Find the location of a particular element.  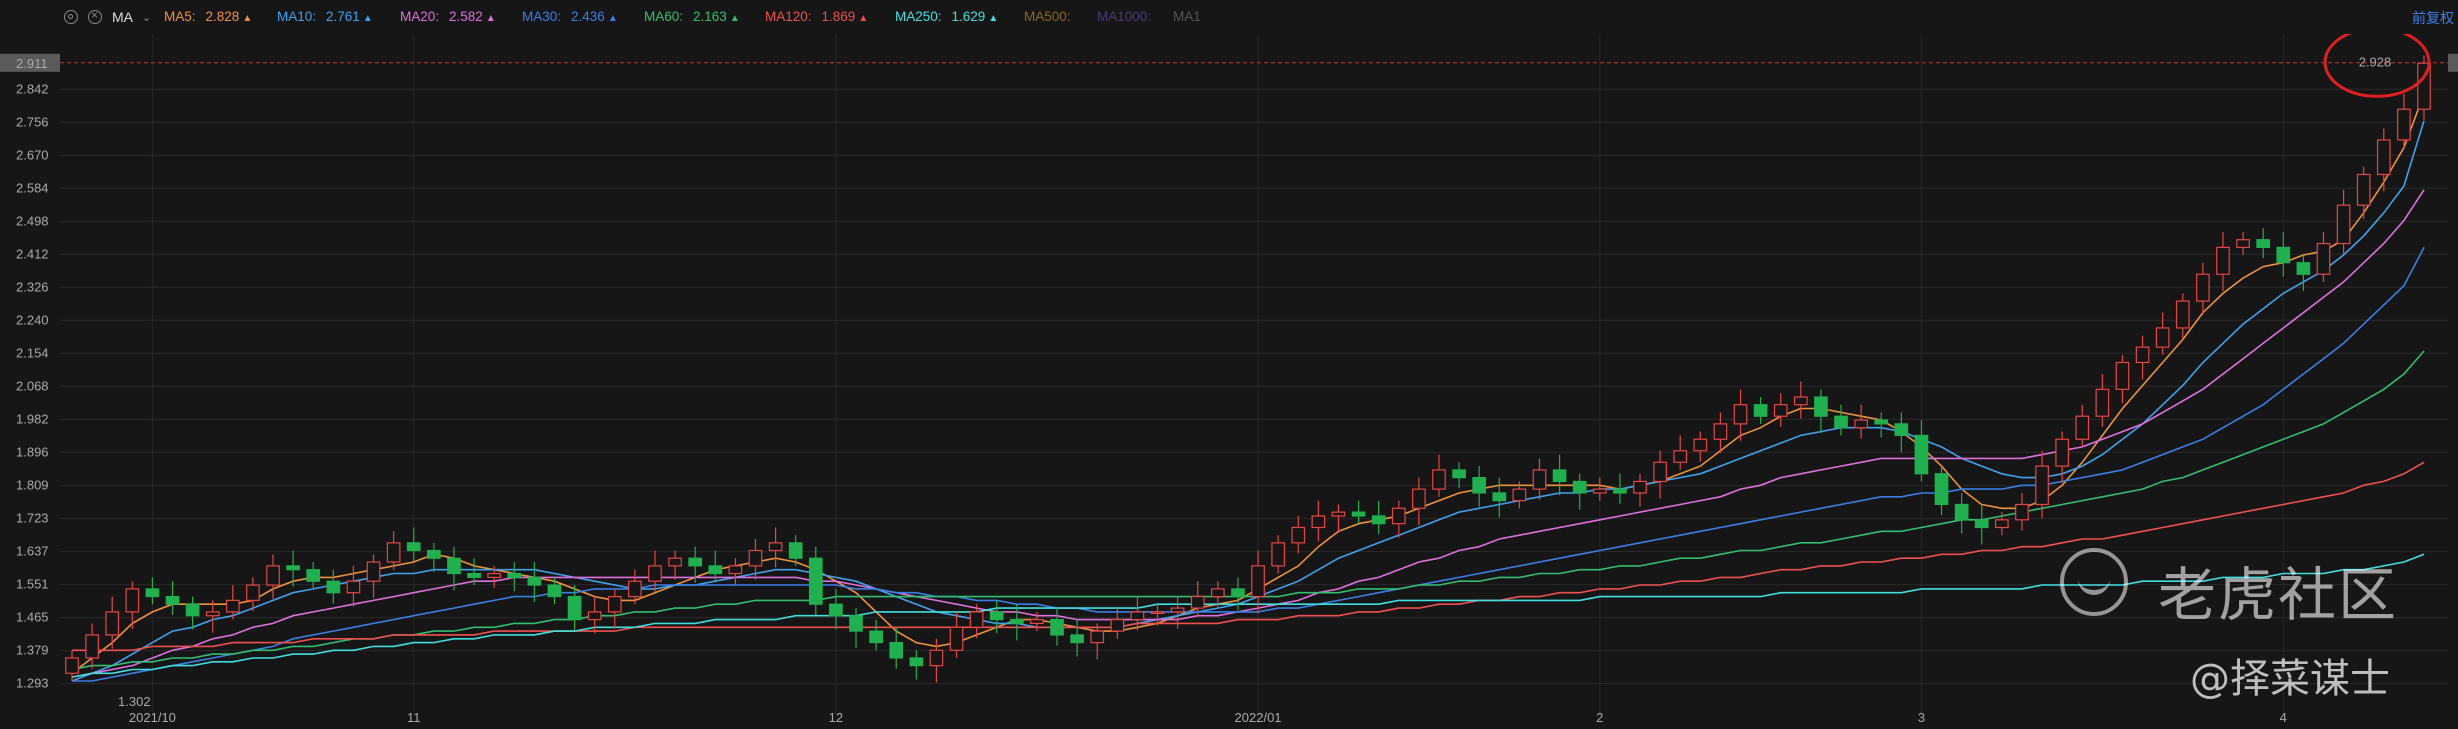

x-tick-label: 3 is located at coordinates (1921, 717).